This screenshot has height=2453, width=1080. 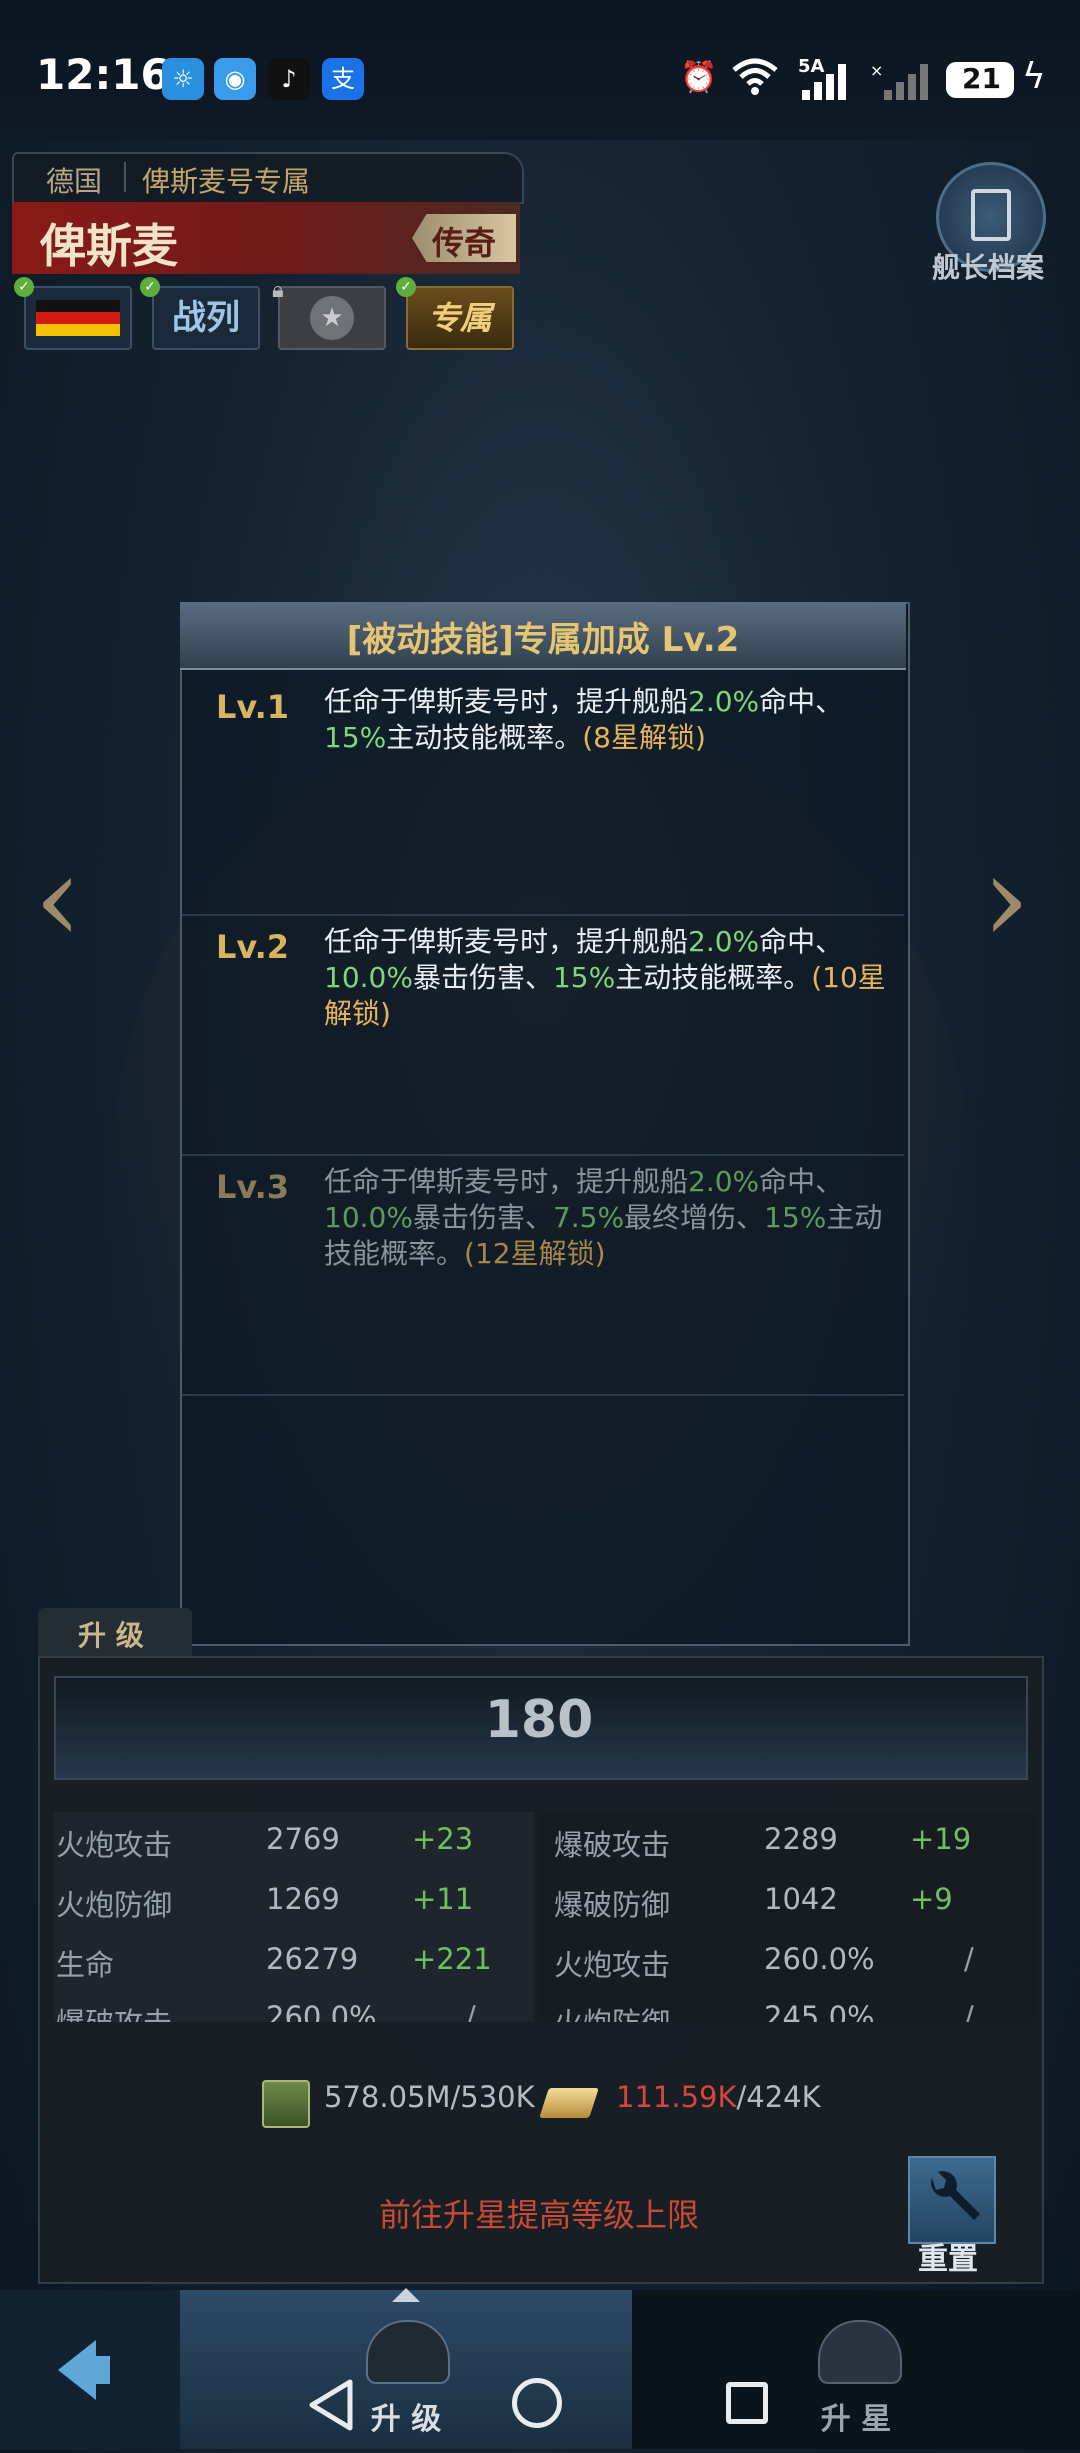 What do you see at coordinates (718, 2097) in the screenshot?
I see `cost-gold-value: 111.59K/424K` at bounding box center [718, 2097].